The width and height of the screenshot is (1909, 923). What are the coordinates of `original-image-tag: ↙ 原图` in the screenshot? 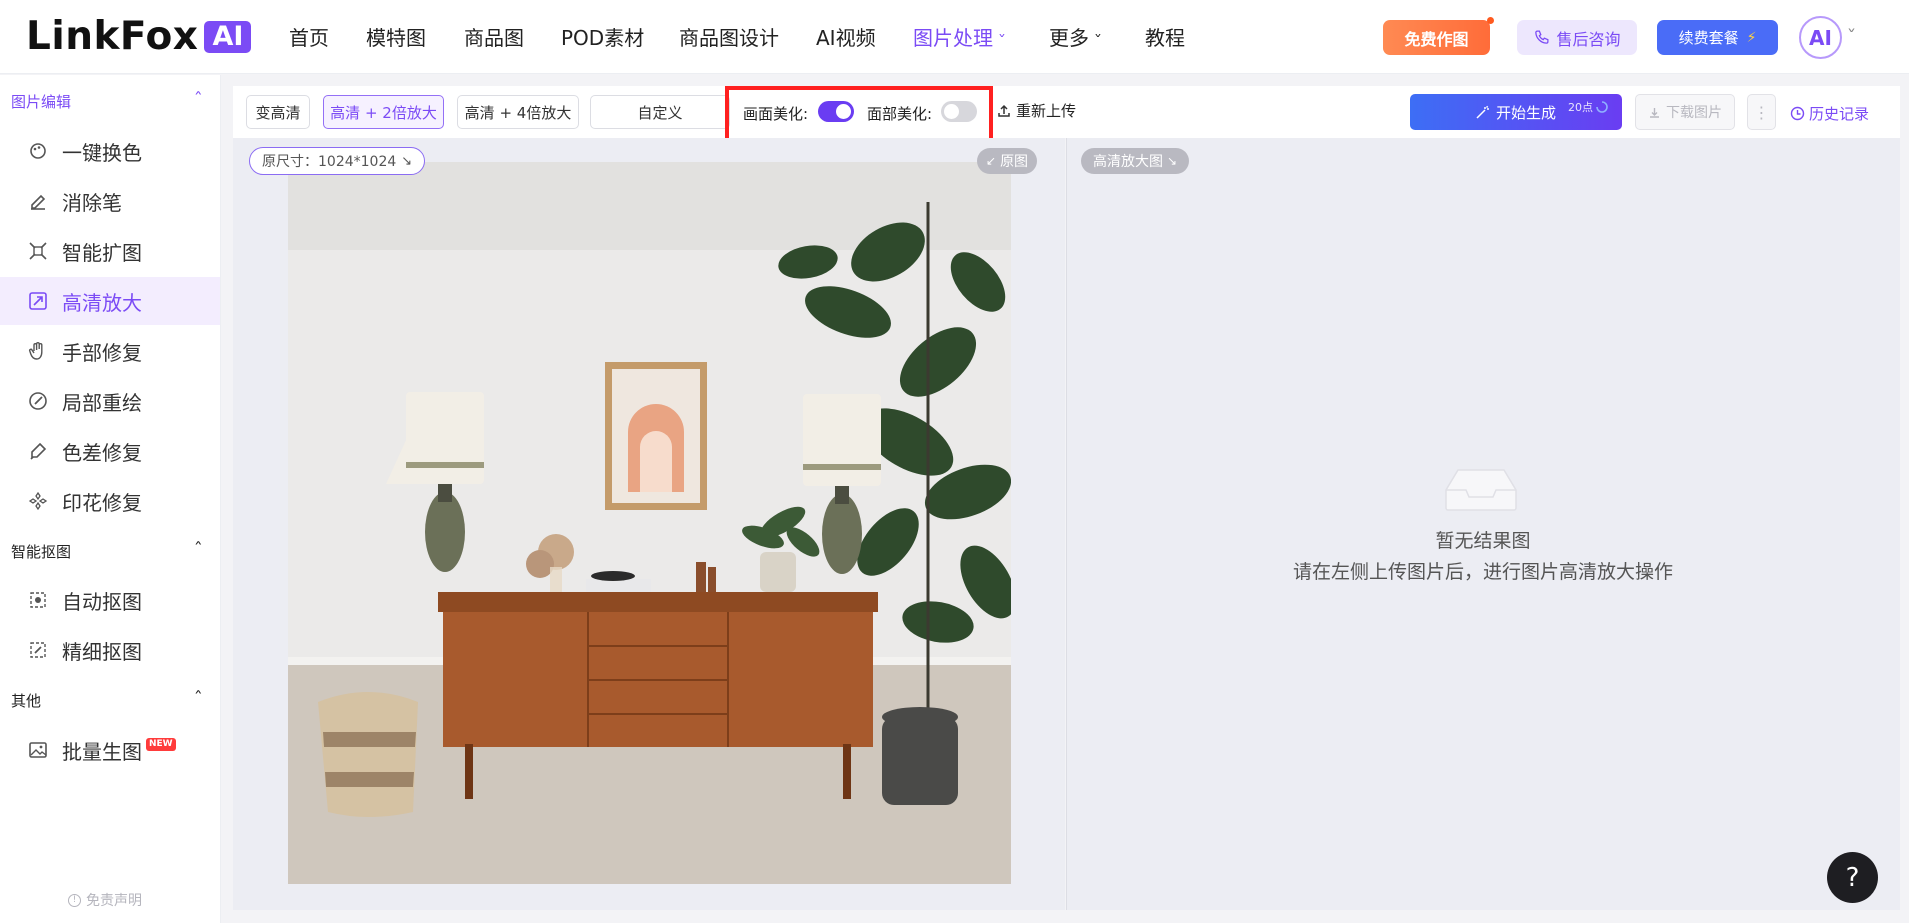 It's located at (1007, 161).